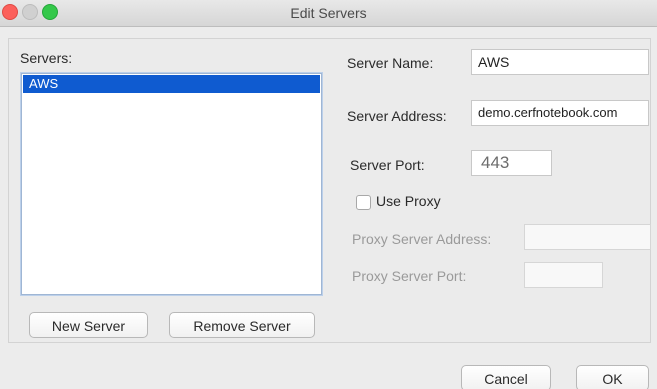 This screenshot has height=389, width=657. I want to click on server-address-label: Server Address:, so click(397, 116).